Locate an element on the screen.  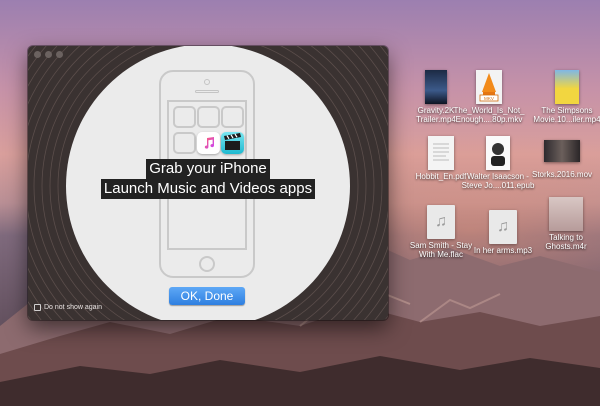
file-label: Storks.2016.mov is located at coordinates (562, 174).